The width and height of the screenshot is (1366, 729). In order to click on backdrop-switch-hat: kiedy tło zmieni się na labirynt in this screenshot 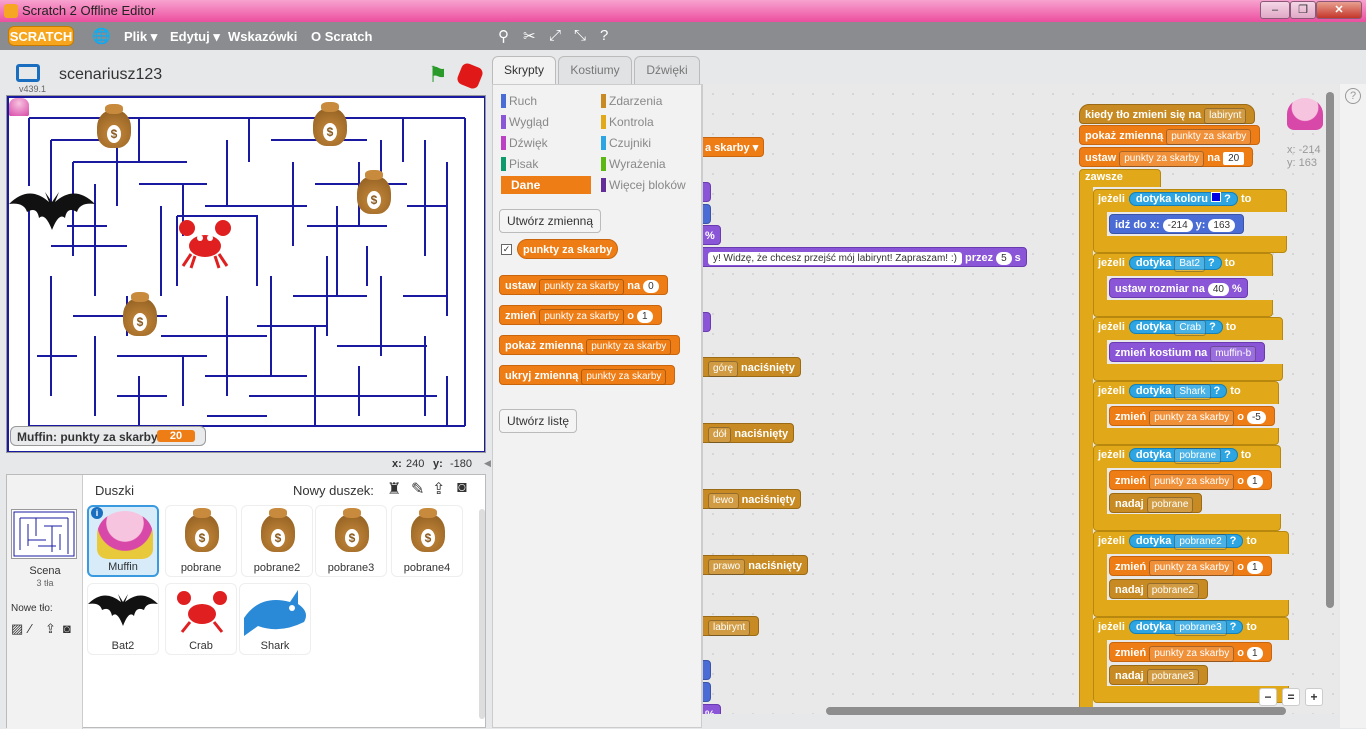, I will do `click(1167, 114)`.